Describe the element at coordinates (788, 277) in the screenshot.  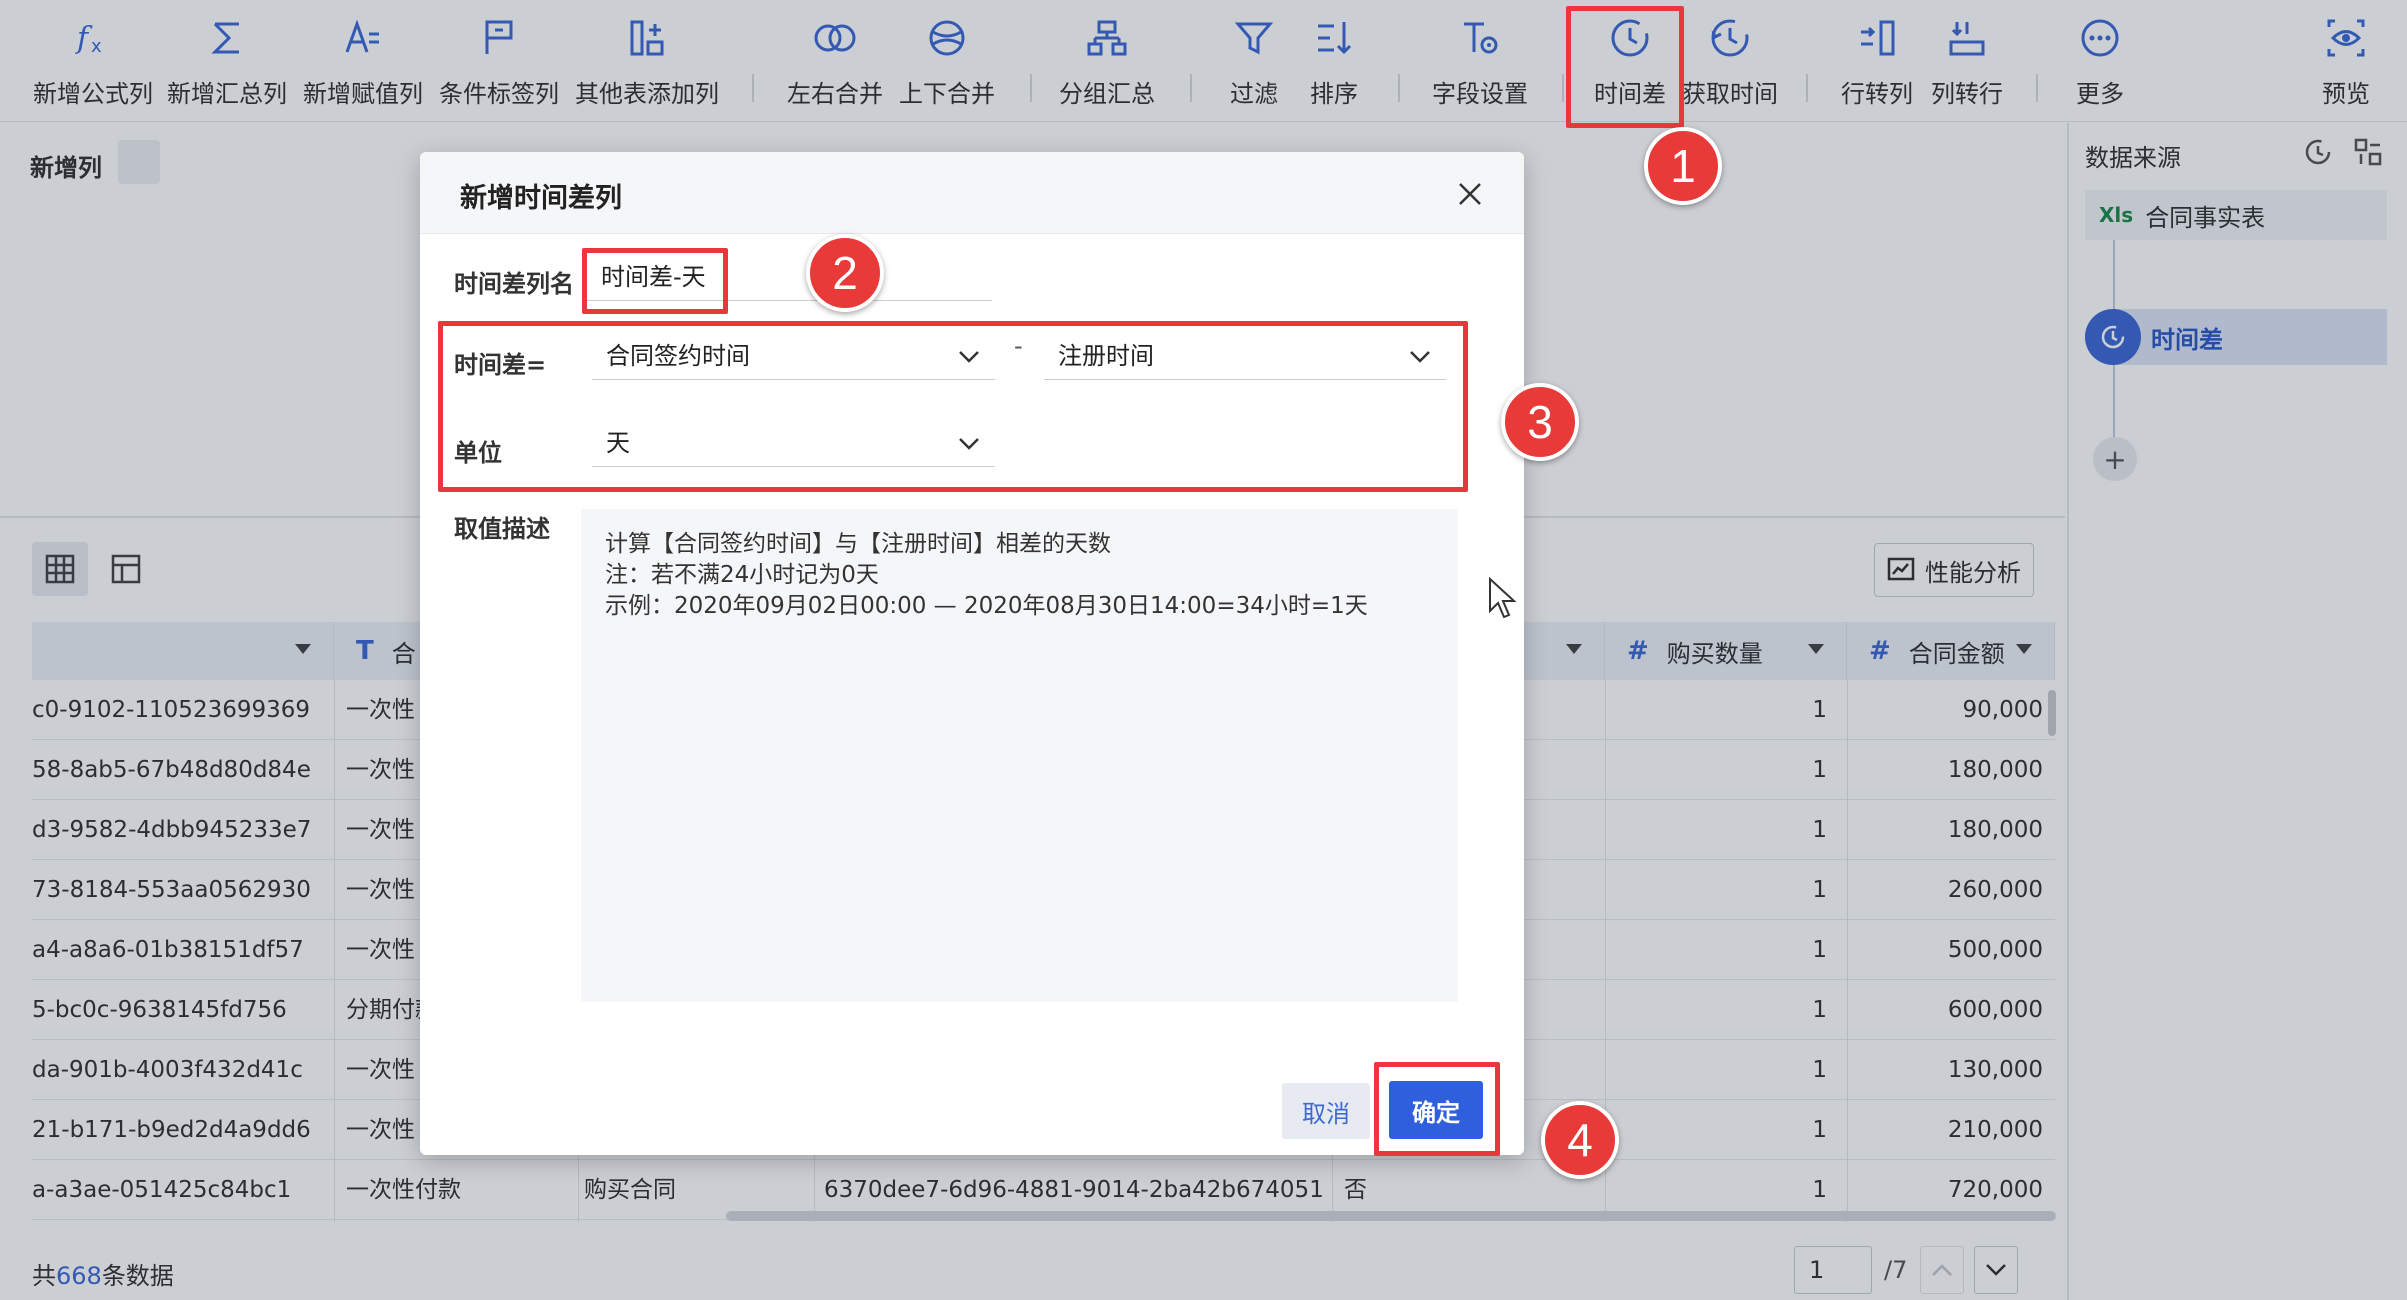
I see `column-name-input: 时间差-天` at that location.